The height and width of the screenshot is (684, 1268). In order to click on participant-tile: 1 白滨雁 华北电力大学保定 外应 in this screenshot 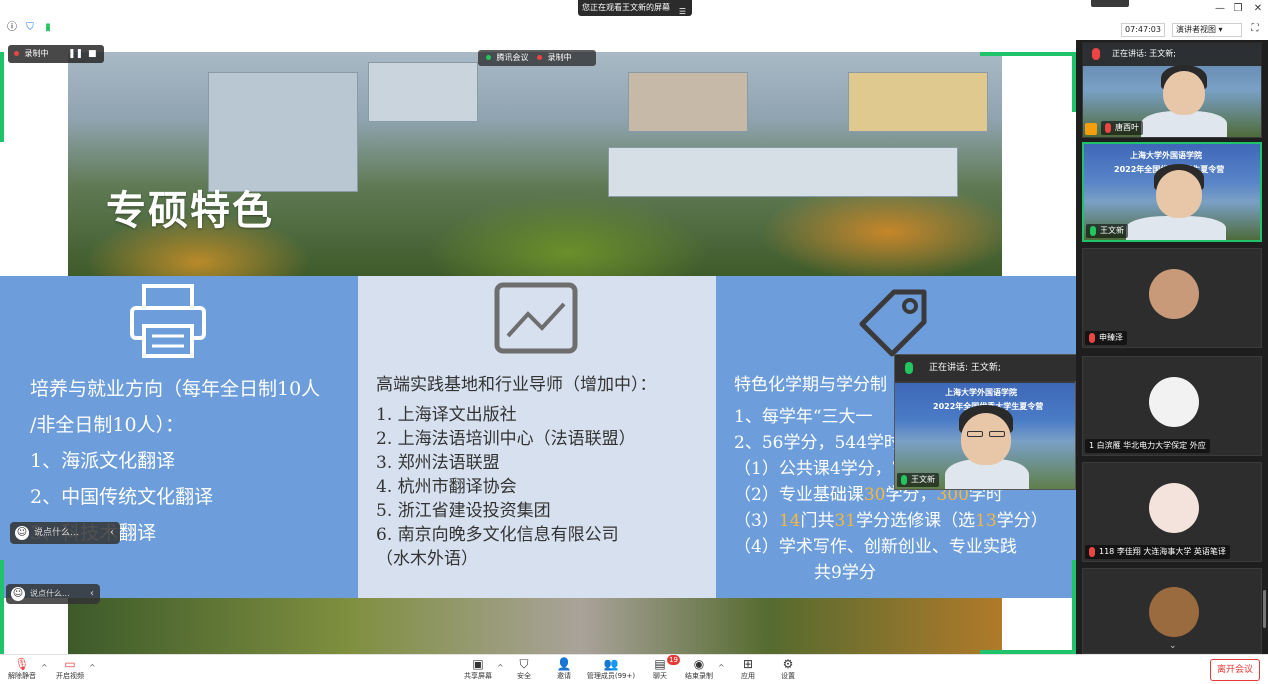, I will do `click(1172, 406)`.